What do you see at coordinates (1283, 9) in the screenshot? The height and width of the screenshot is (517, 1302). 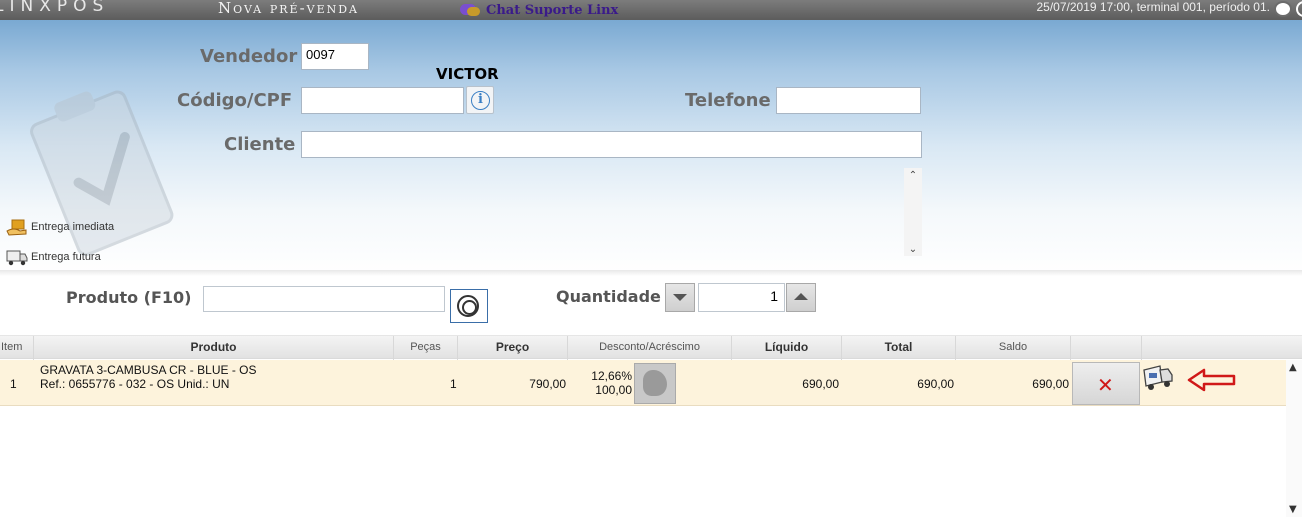 I see `chat-window-icon` at bounding box center [1283, 9].